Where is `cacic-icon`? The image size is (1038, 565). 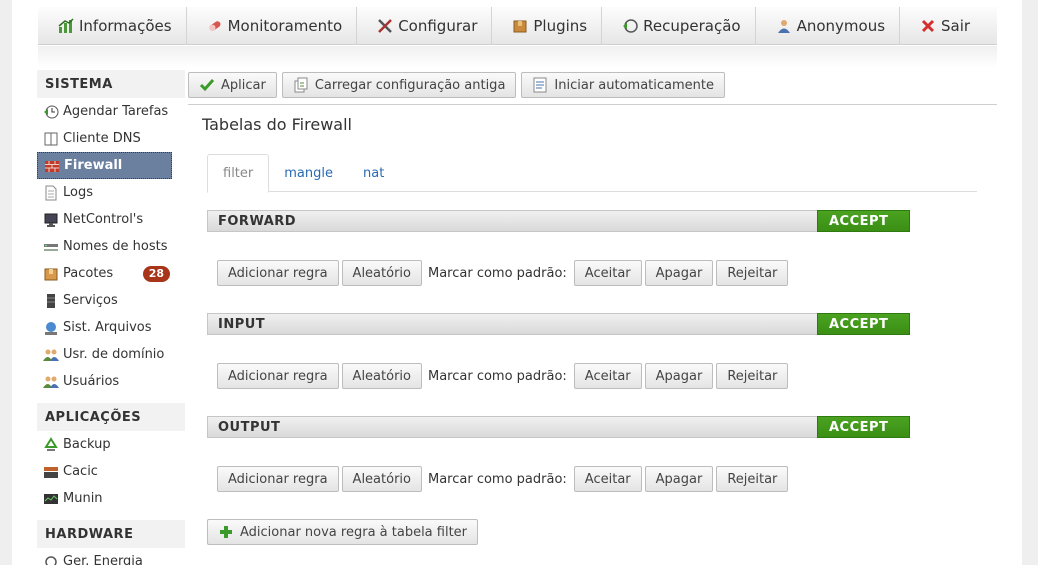
cacic-icon is located at coordinates (51, 472).